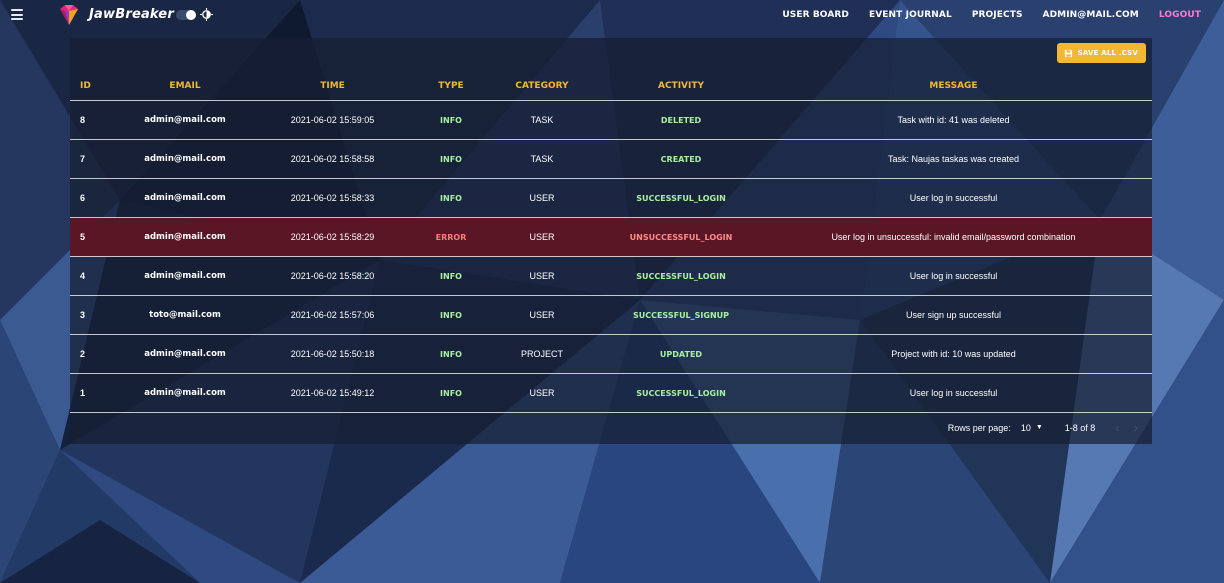  I want to click on cell-id: 4, so click(100, 276).